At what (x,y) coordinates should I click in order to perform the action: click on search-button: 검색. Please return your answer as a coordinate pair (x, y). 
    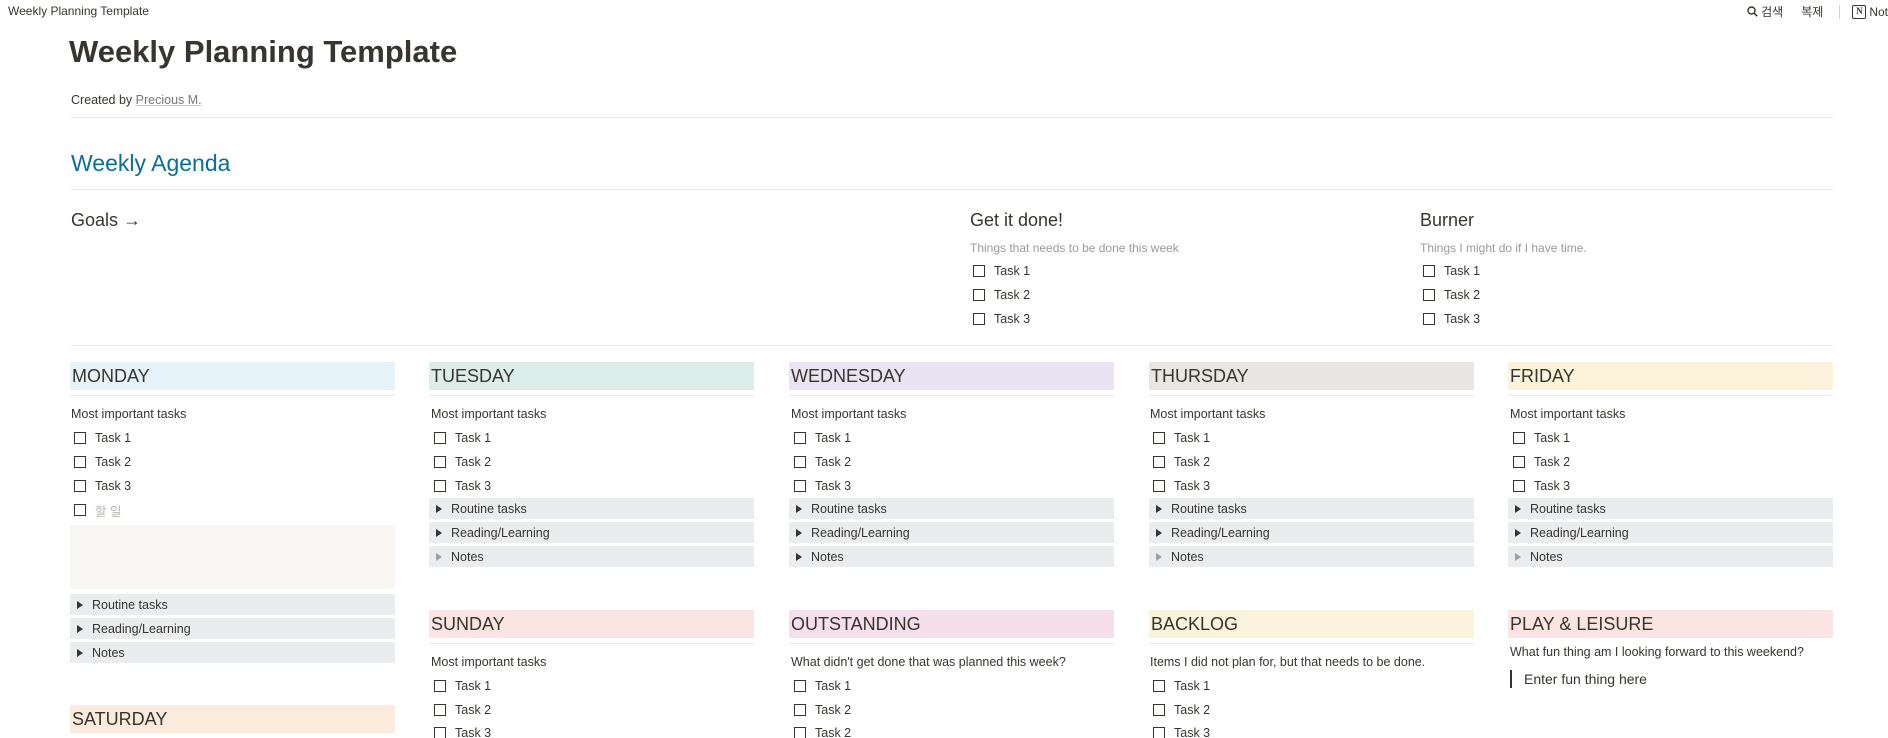
    Looking at the image, I should click on (1765, 11).